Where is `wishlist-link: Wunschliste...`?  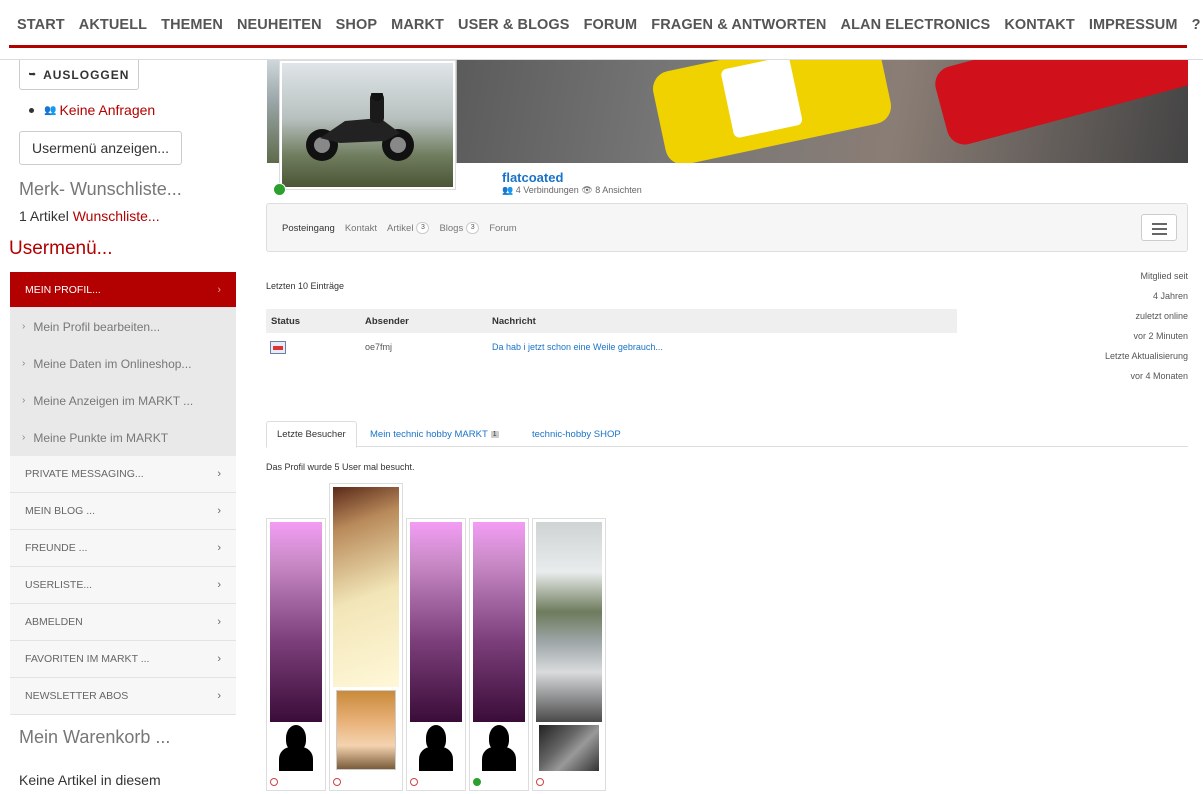 wishlist-link: Wunschliste... is located at coordinates (116, 216).